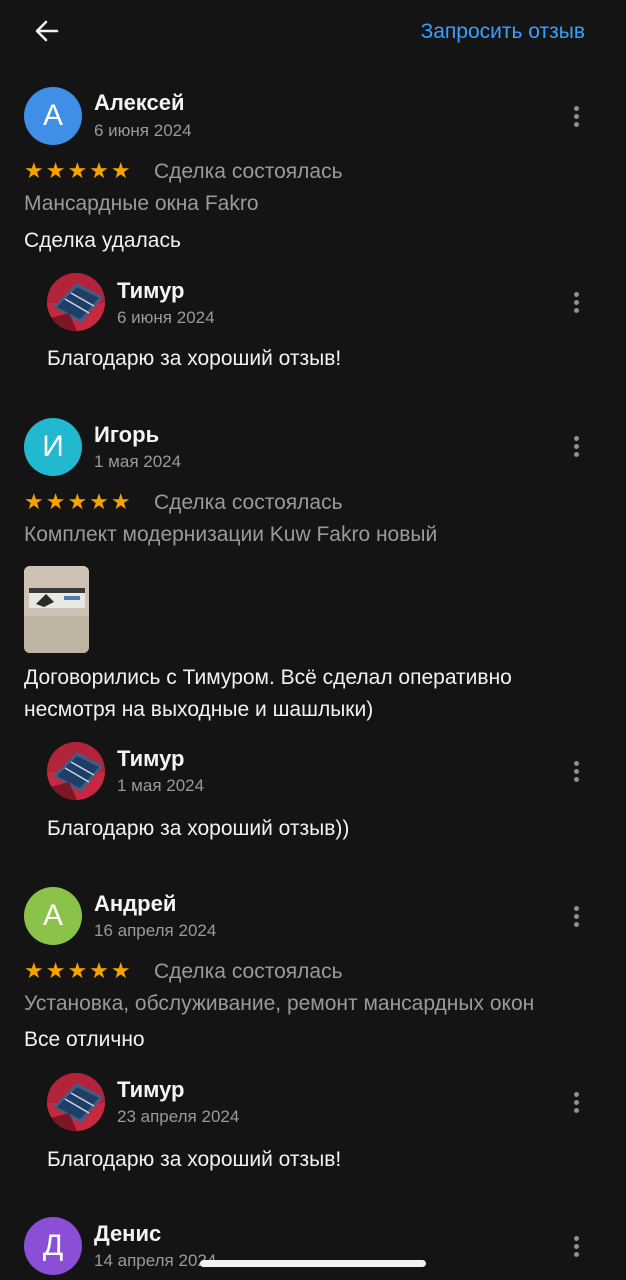 Image resolution: width=626 pixels, height=1280 pixels. Describe the element at coordinates (155, 1260) in the screenshot. I see `review-date: 14 апреля 2024` at that location.